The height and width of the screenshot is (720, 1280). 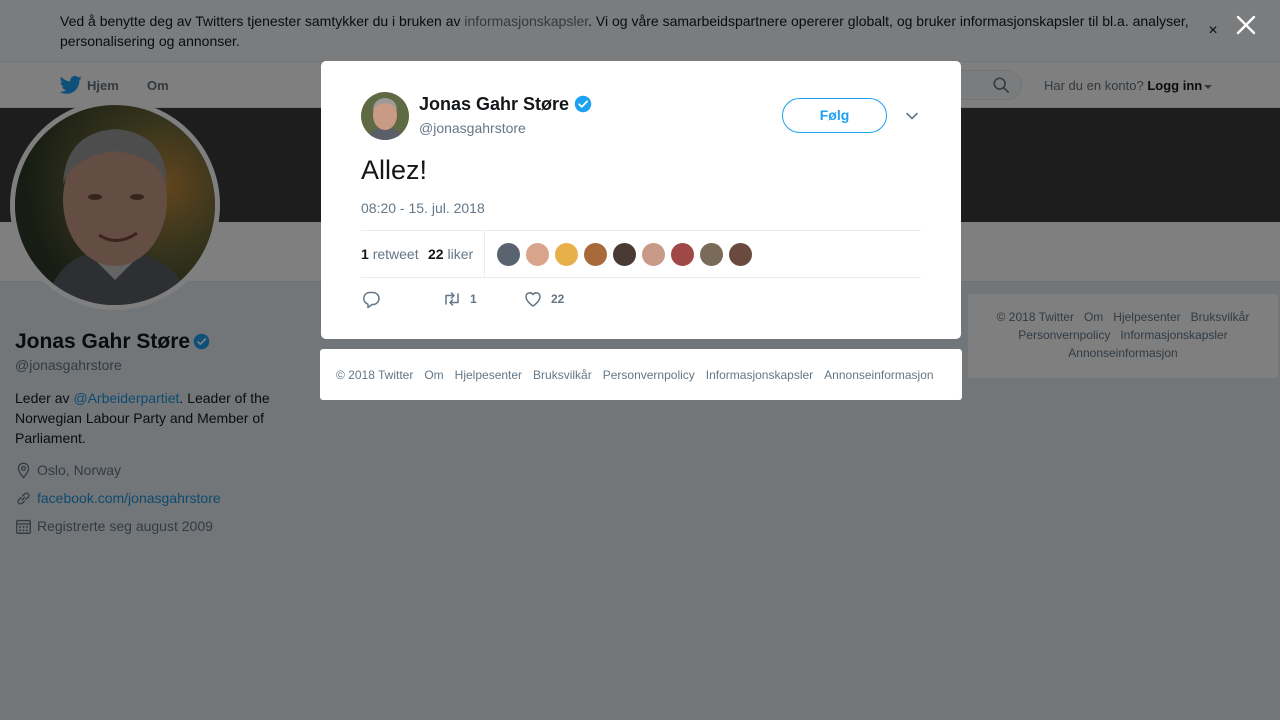 I want to click on chevron-down-icon, so click(x=912, y=116).